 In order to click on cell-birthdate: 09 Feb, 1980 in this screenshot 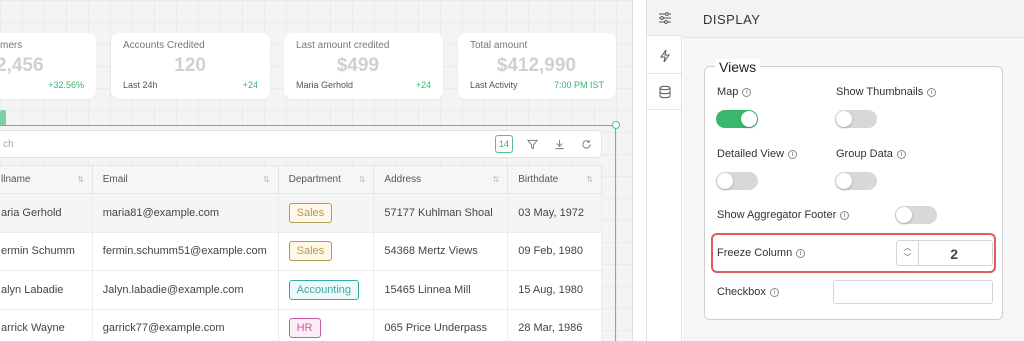, I will do `click(554, 251)`.